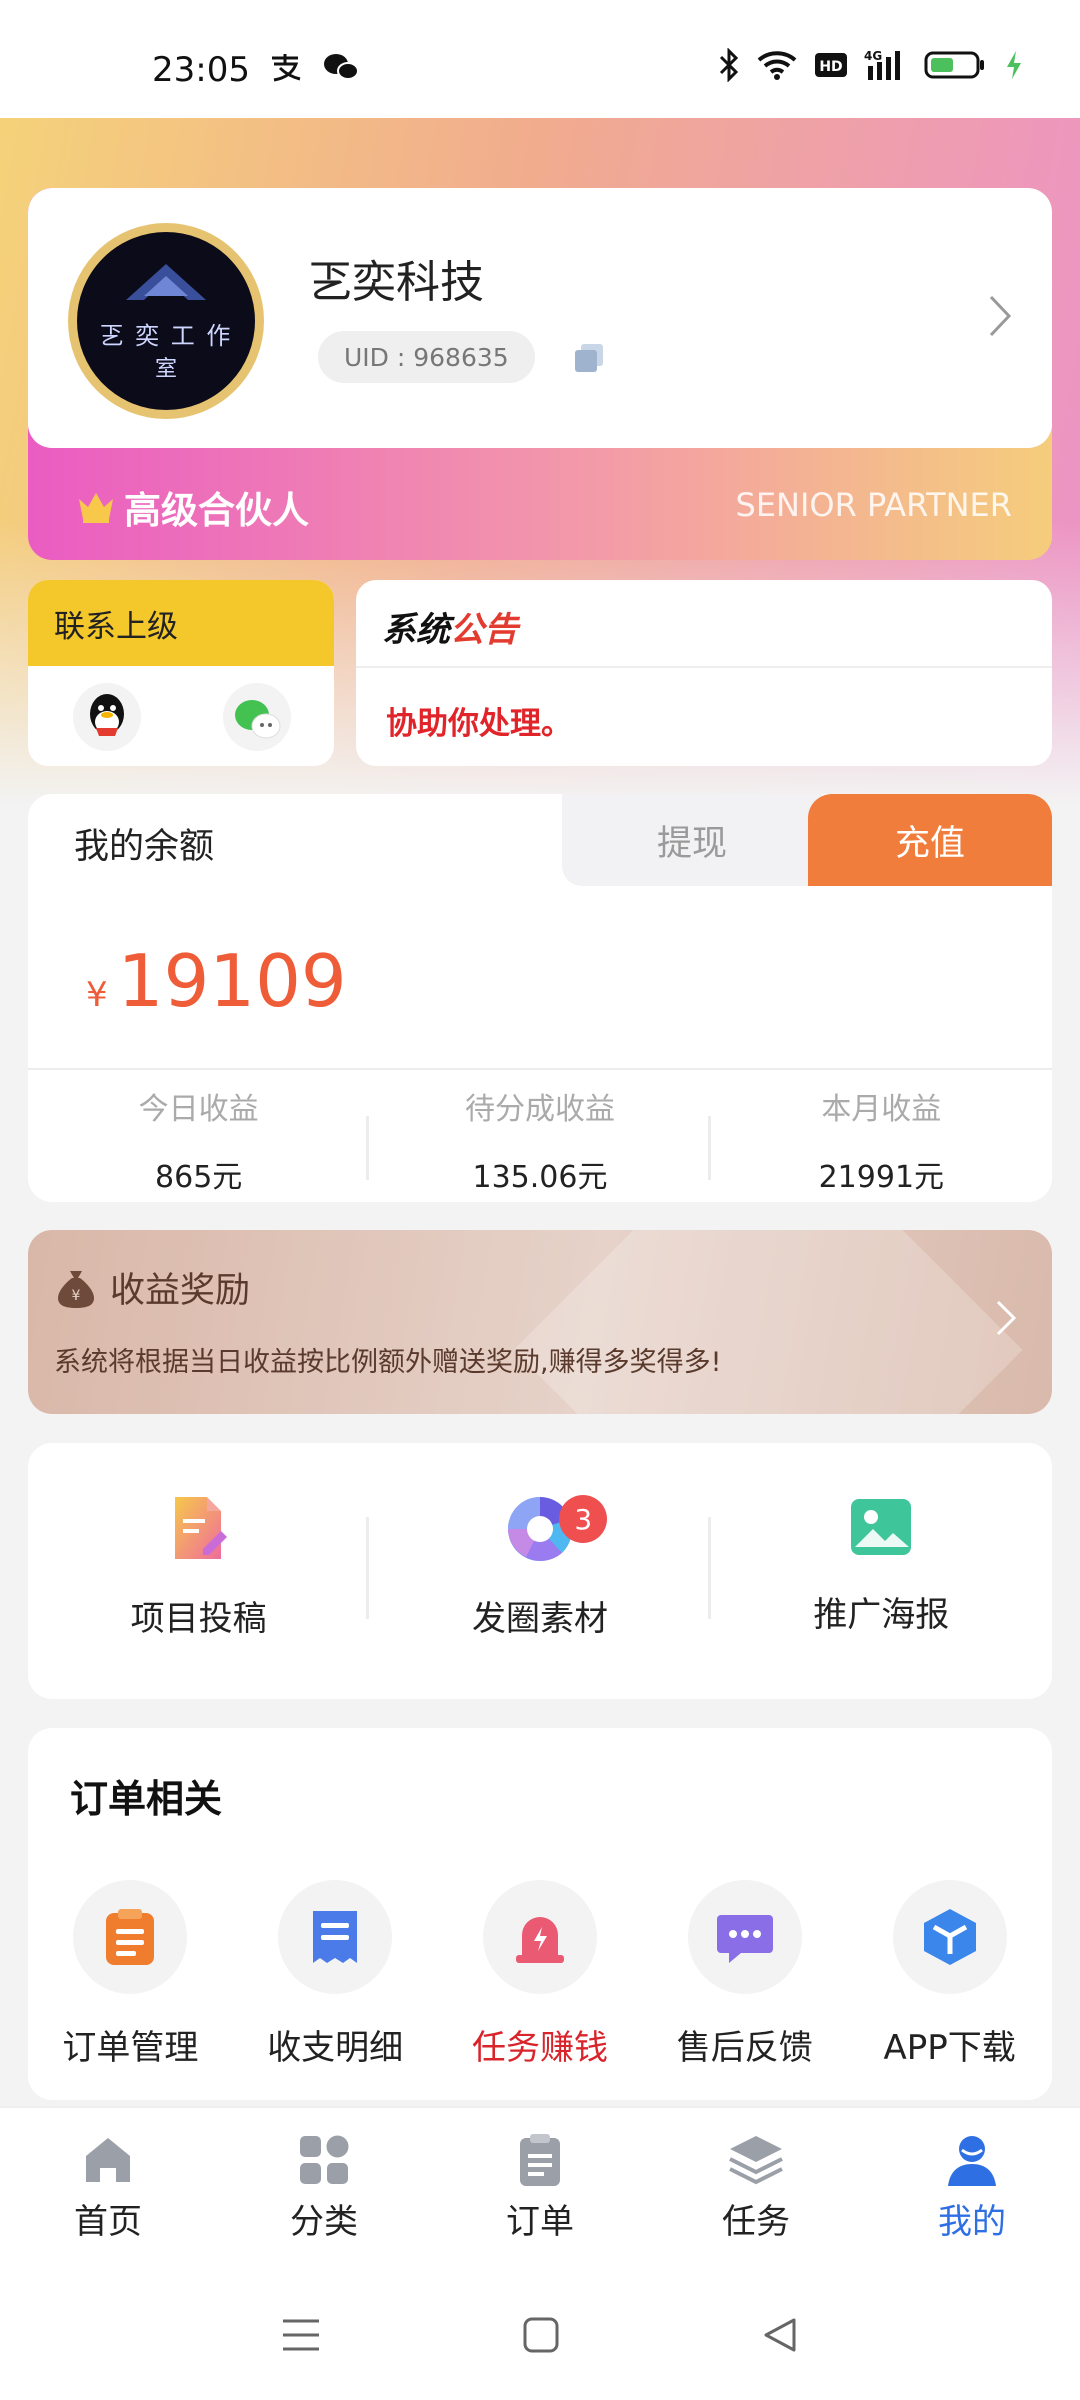 Image resolution: width=1080 pixels, height=2400 pixels. Describe the element at coordinates (882, 64) in the screenshot. I see `signal-icon: 4G` at that location.